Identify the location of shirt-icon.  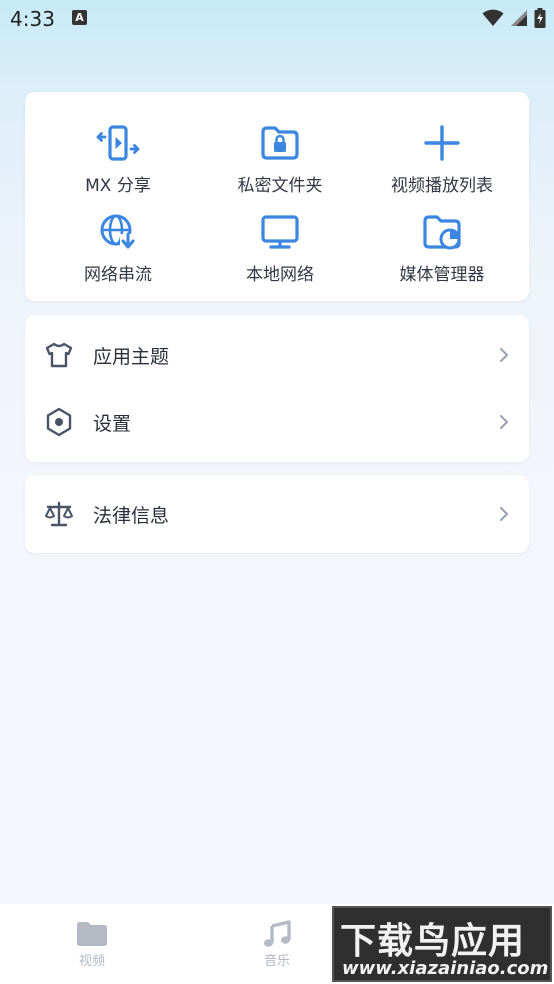
(59, 355).